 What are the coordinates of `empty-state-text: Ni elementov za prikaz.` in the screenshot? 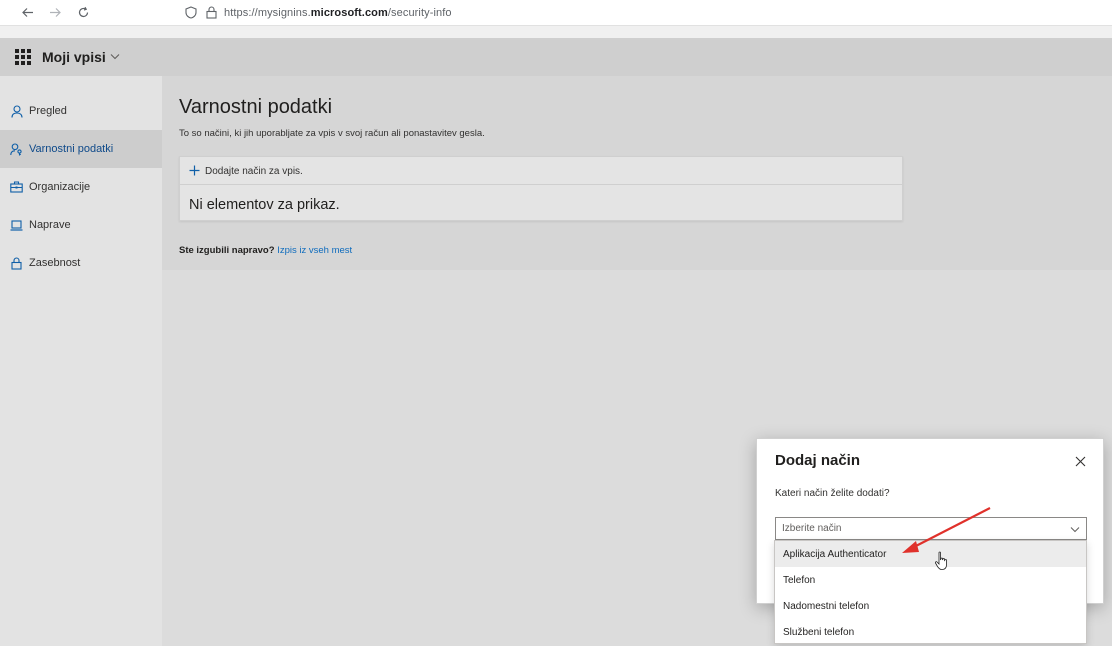 It's located at (264, 205).